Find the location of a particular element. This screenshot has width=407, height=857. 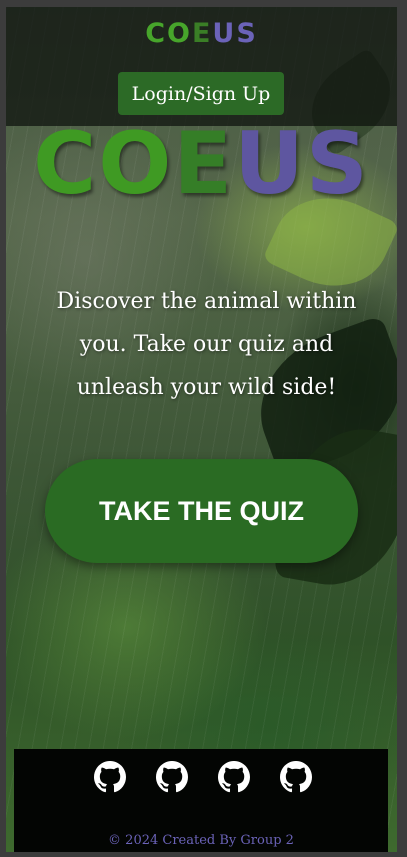

hero-logo-part-co: CO is located at coordinates (103, 164).